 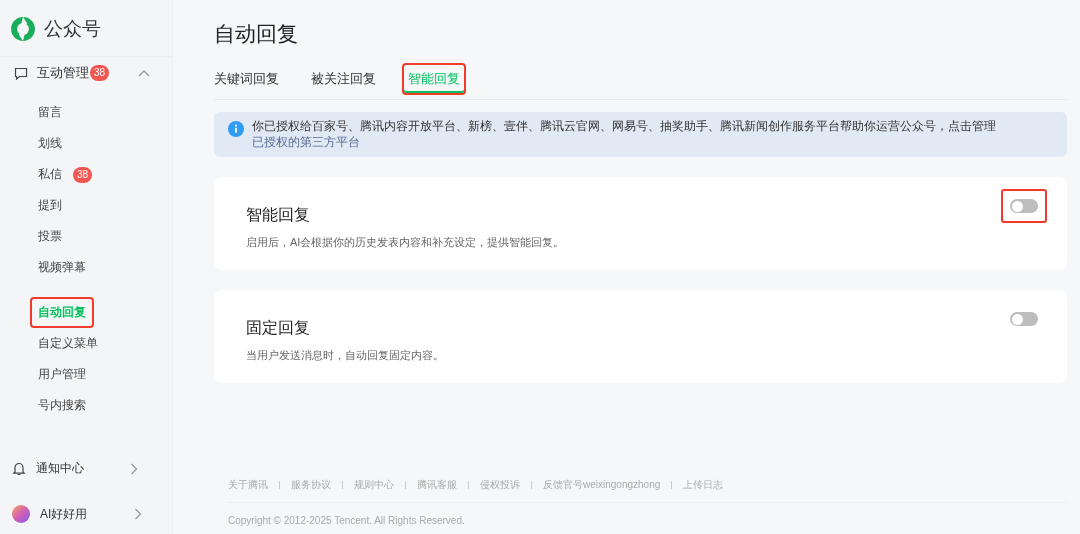 What do you see at coordinates (23, 29) in the screenshot?
I see `logo-icon` at bounding box center [23, 29].